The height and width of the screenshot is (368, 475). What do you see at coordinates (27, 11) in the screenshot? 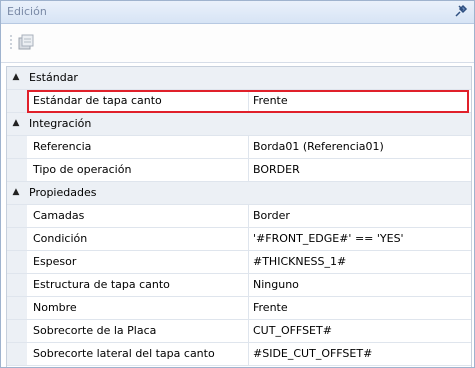
I see `panel-title: Edición` at bounding box center [27, 11].